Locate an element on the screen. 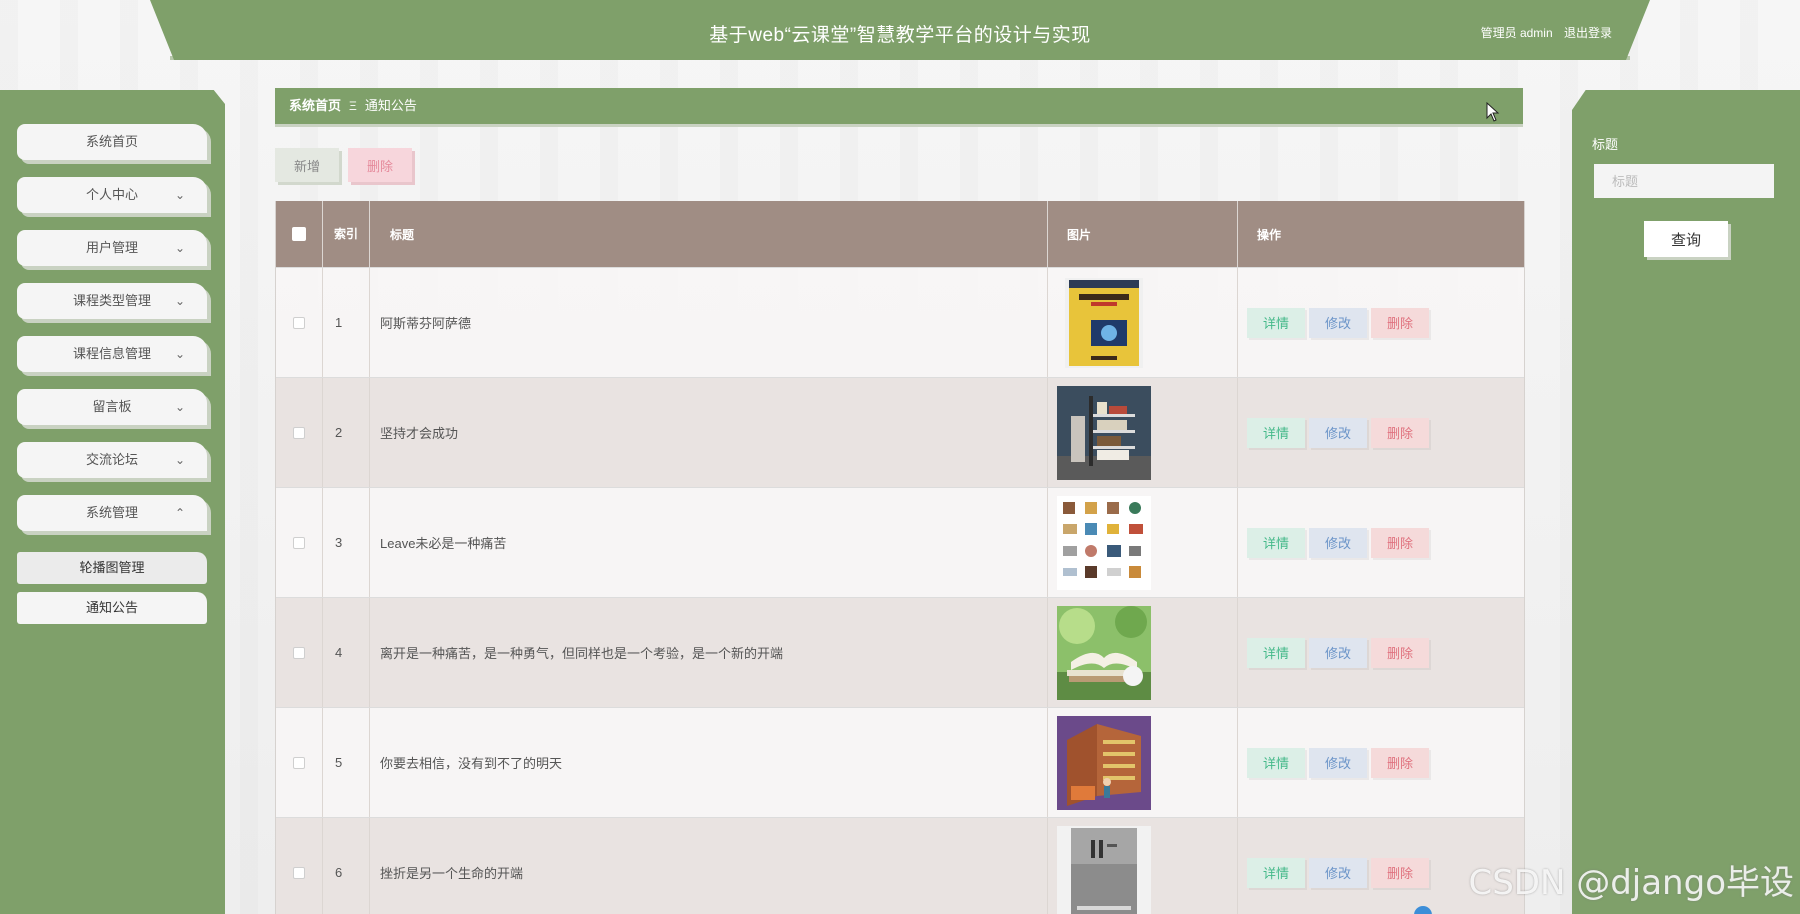 The height and width of the screenshot is (914, 1800). top-header: 基于web“云课堂”智慧教学平台的设计与实现 管理员 admin 退出登录 is located at coordinates (900, 30).